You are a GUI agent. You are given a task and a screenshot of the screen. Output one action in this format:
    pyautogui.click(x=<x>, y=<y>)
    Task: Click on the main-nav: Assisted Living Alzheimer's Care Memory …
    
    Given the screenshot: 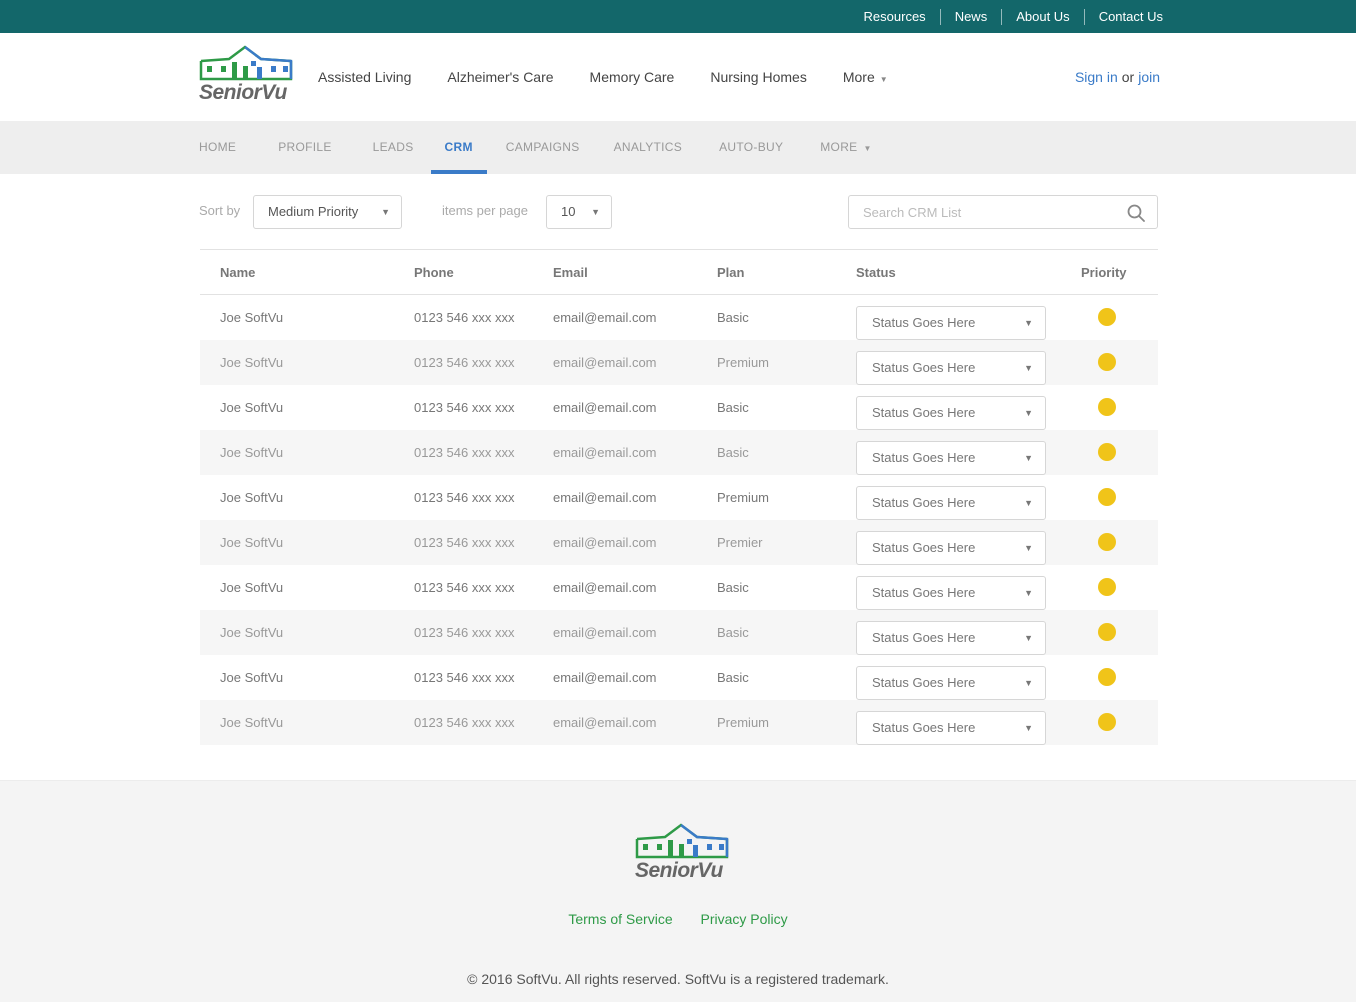 What is the action you would take?
    pyautogui.click(x=621, y=77)
    